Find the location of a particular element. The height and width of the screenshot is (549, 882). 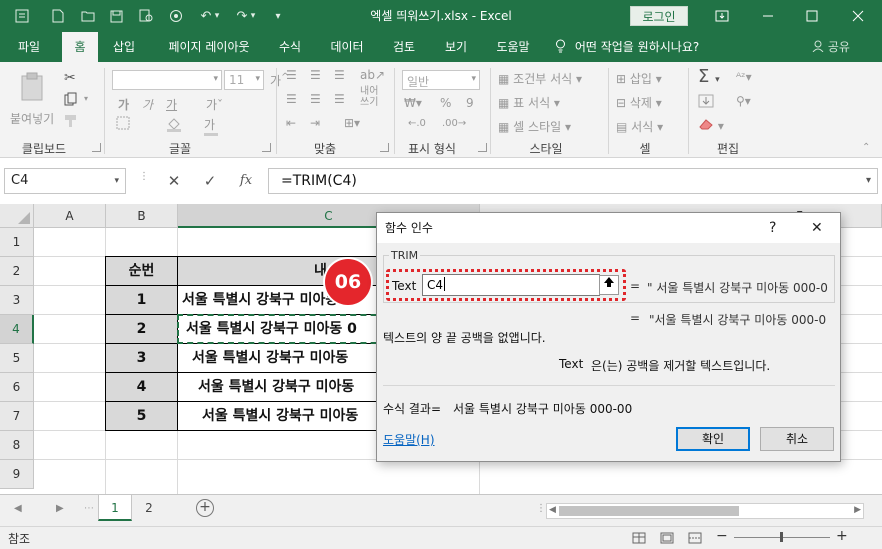

tab-help: 도움말 is located at coordinates (513, 47).